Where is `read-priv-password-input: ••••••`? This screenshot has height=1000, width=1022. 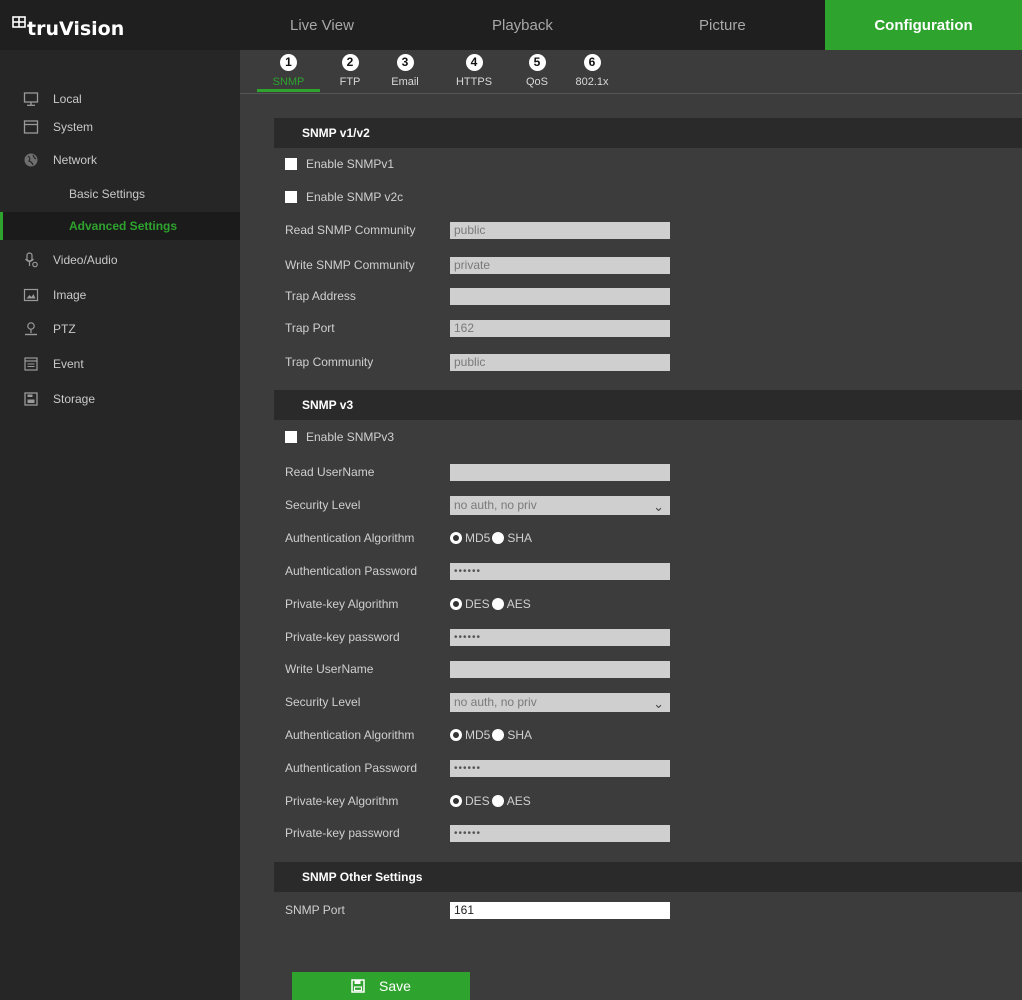
read-priv-password-input: •••••• is located at coordinates (560, 637).